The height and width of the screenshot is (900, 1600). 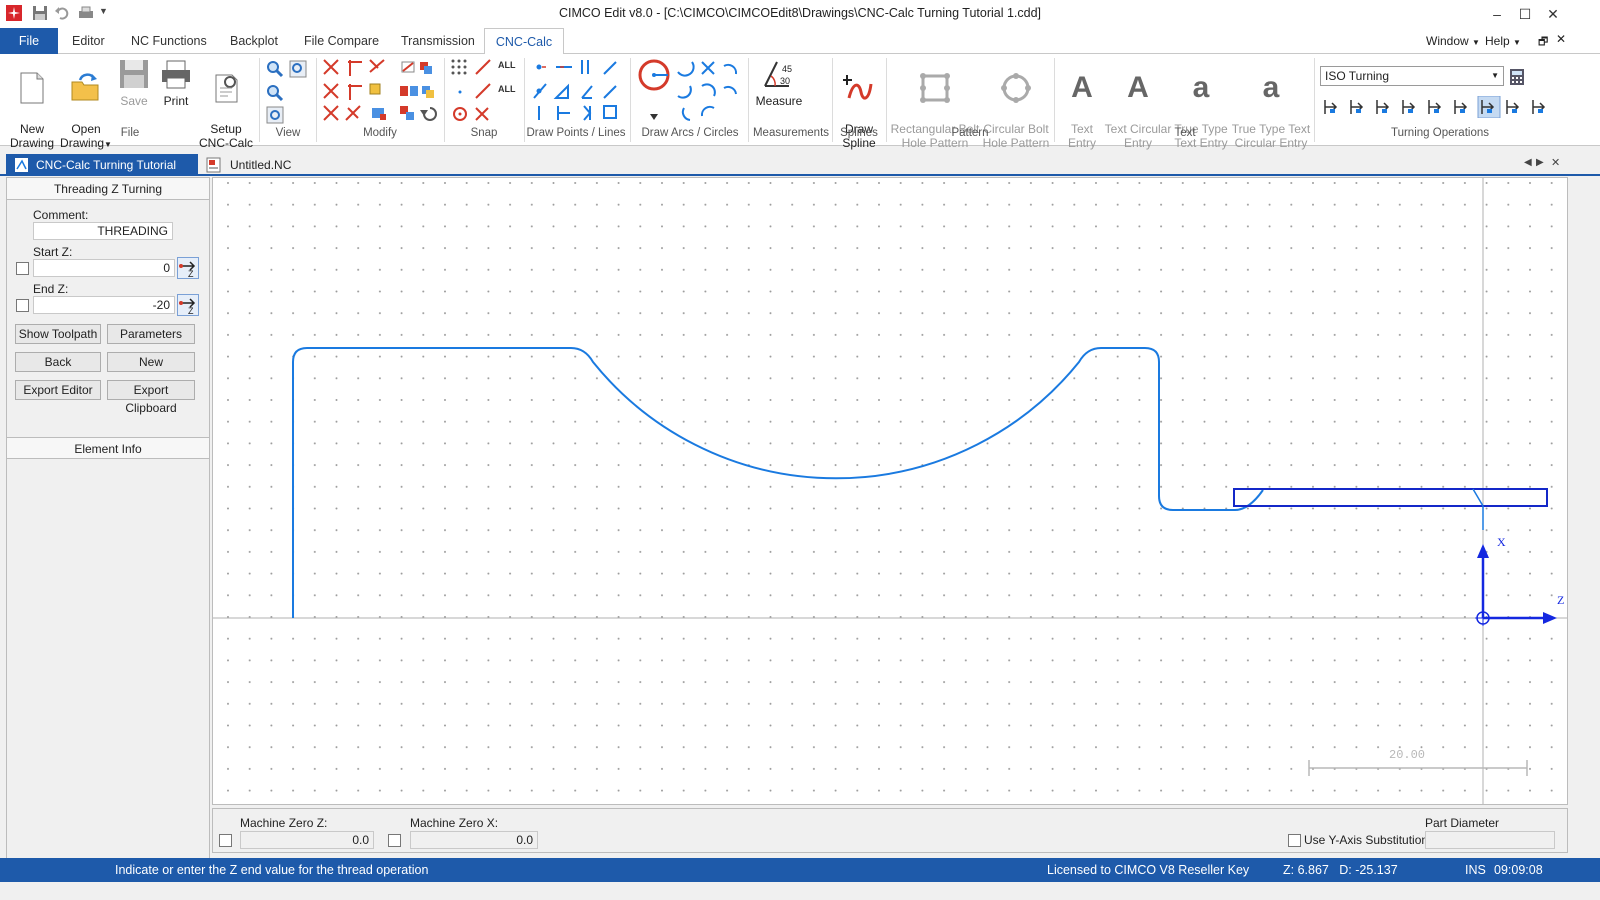 What do you see at coordinates (104, 268) in the screenshot?
I see `start-z-field: 0` at bounding box center [104, 268].